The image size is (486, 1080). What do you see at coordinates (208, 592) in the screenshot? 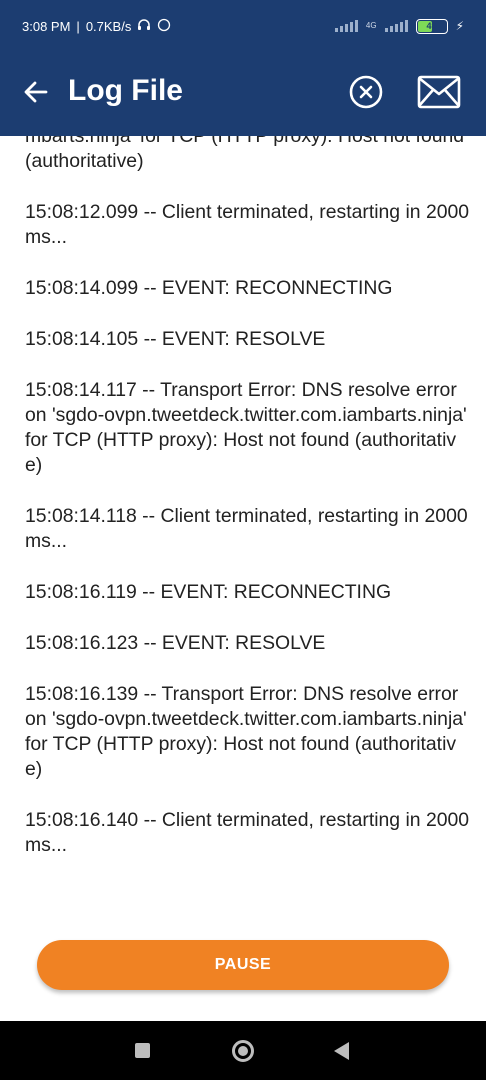
I see `log-entry: 15:08:16.119 -- EVENT: RECONNECTING` at bounding box center [208, 592].